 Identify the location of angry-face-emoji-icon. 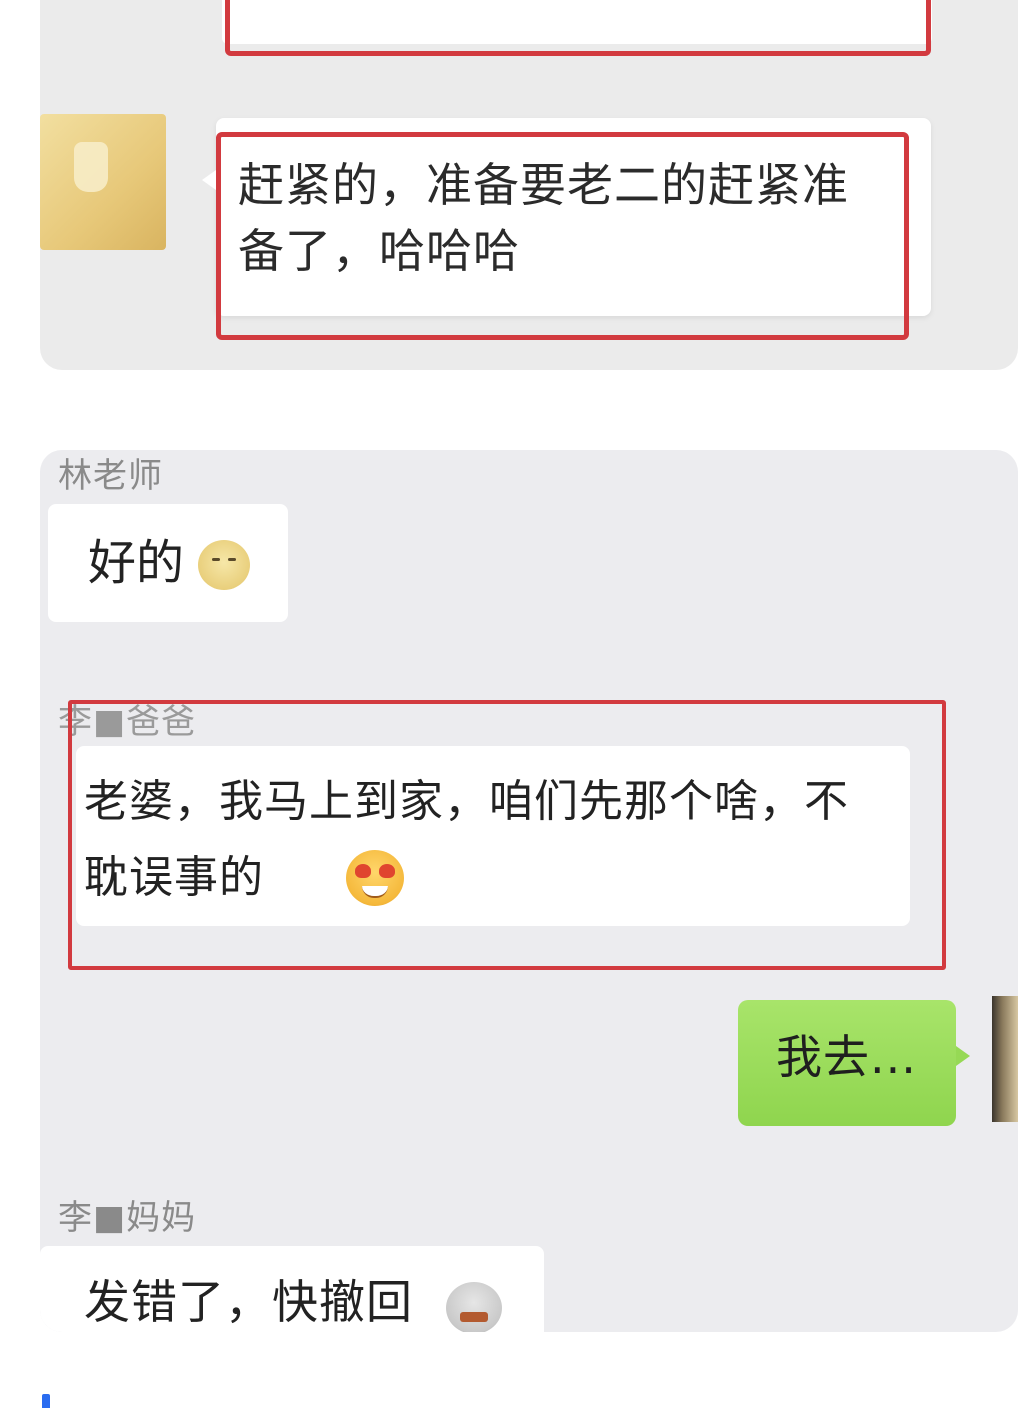
(474, 1307).